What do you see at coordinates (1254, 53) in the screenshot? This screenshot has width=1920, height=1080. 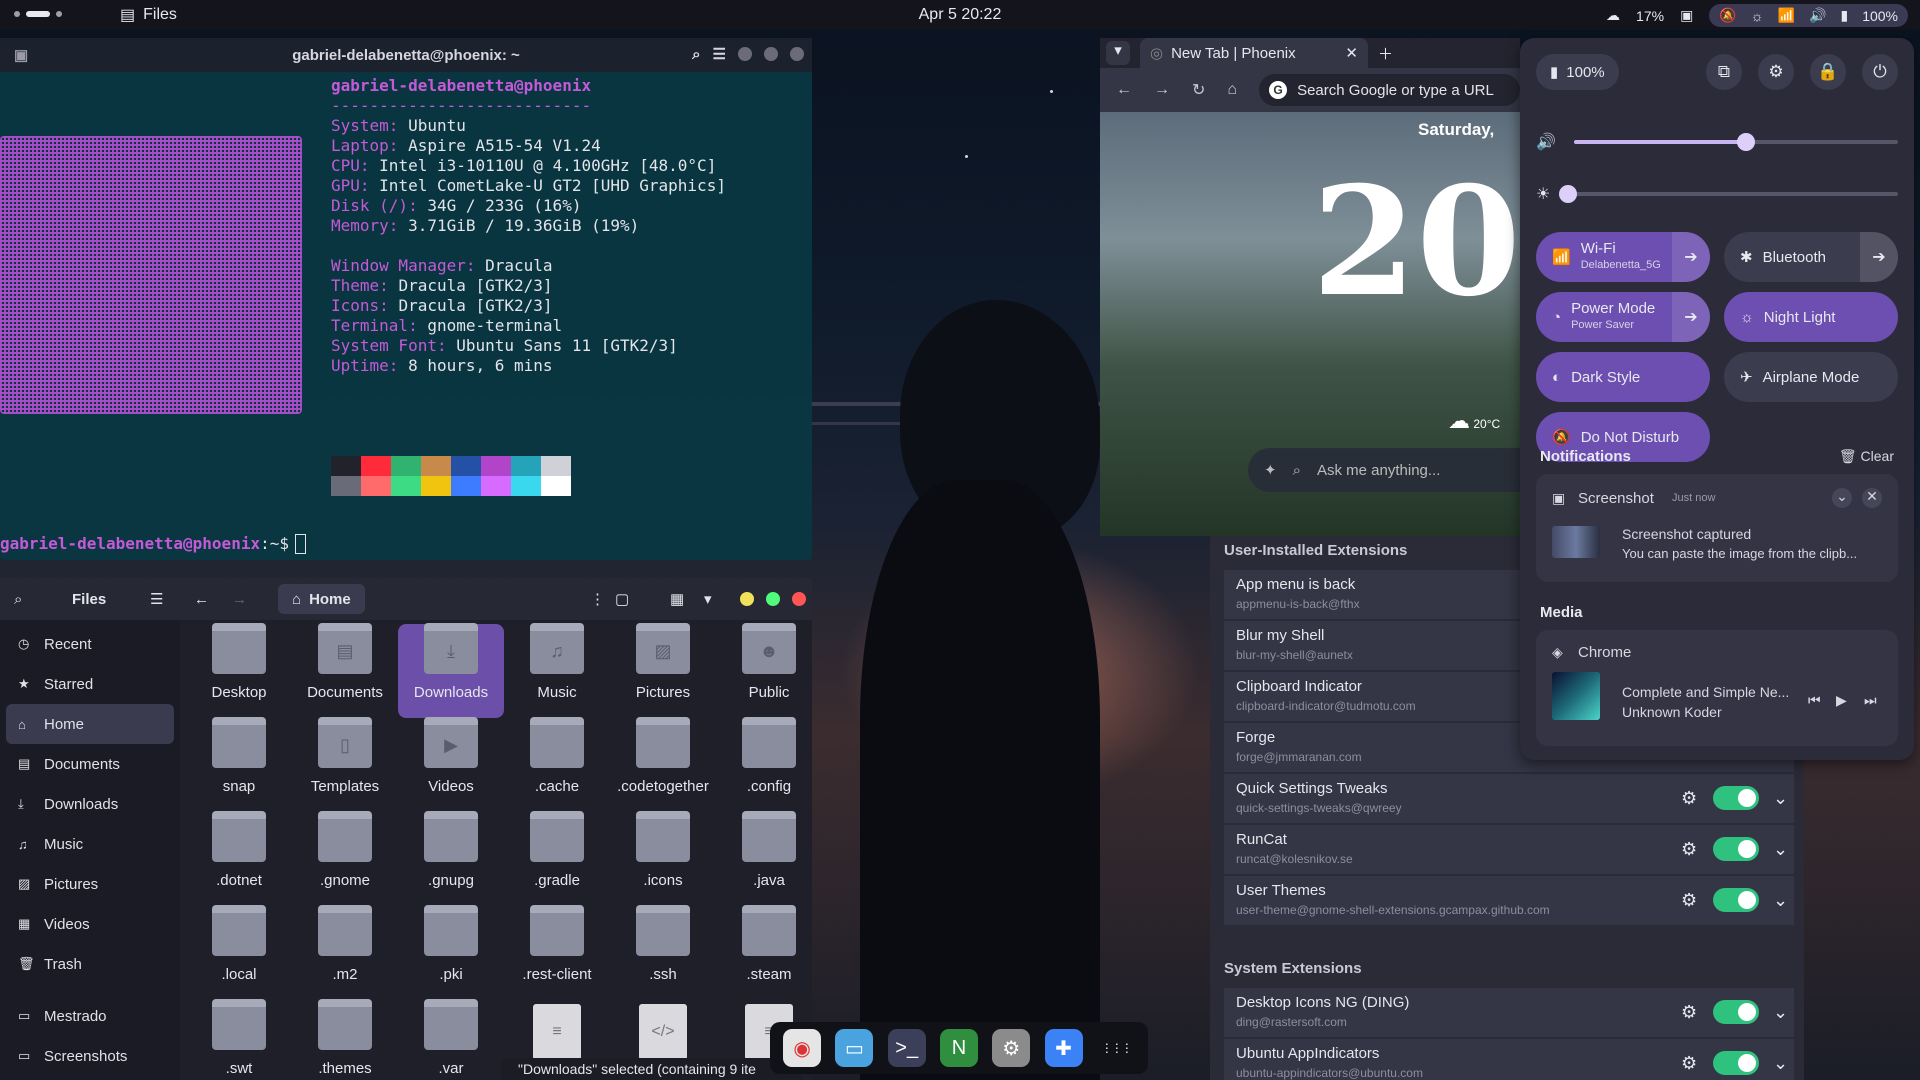 I see `tab-new-tab: ◎ New Tab | Phoenix ✕` at bounding box center [1254, 53].